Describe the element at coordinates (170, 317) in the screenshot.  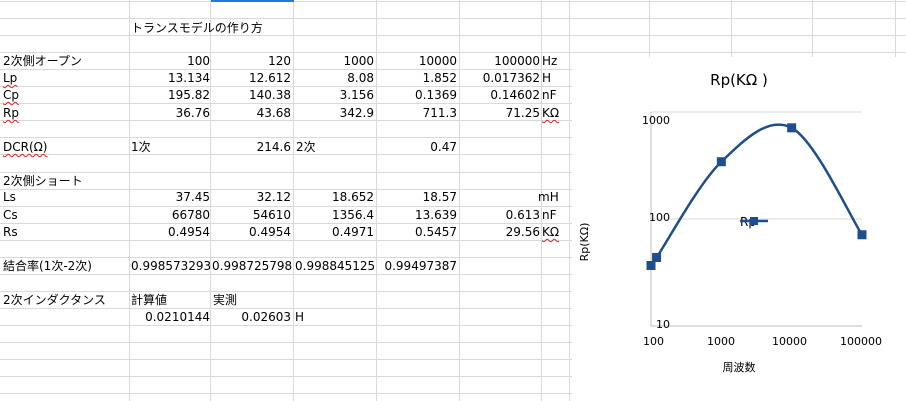
I see `inductance-calc-value: 0.0210144` at that location.